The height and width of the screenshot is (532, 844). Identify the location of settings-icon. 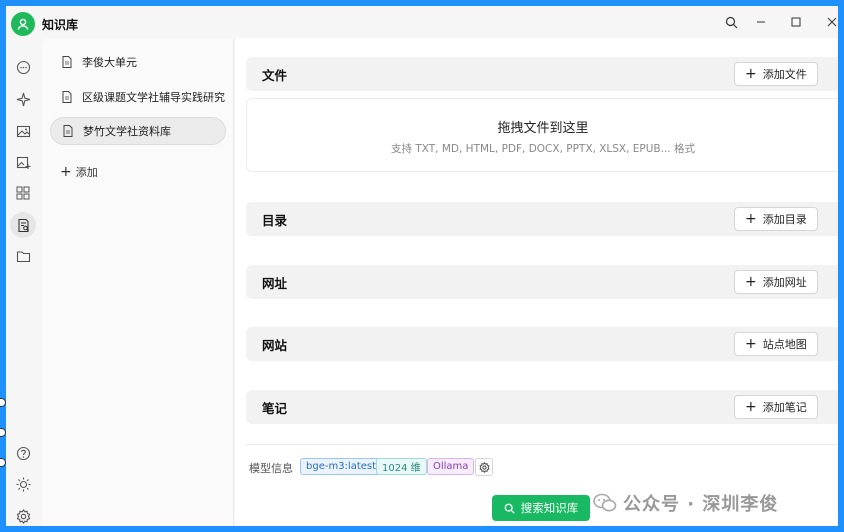
(23, 514).